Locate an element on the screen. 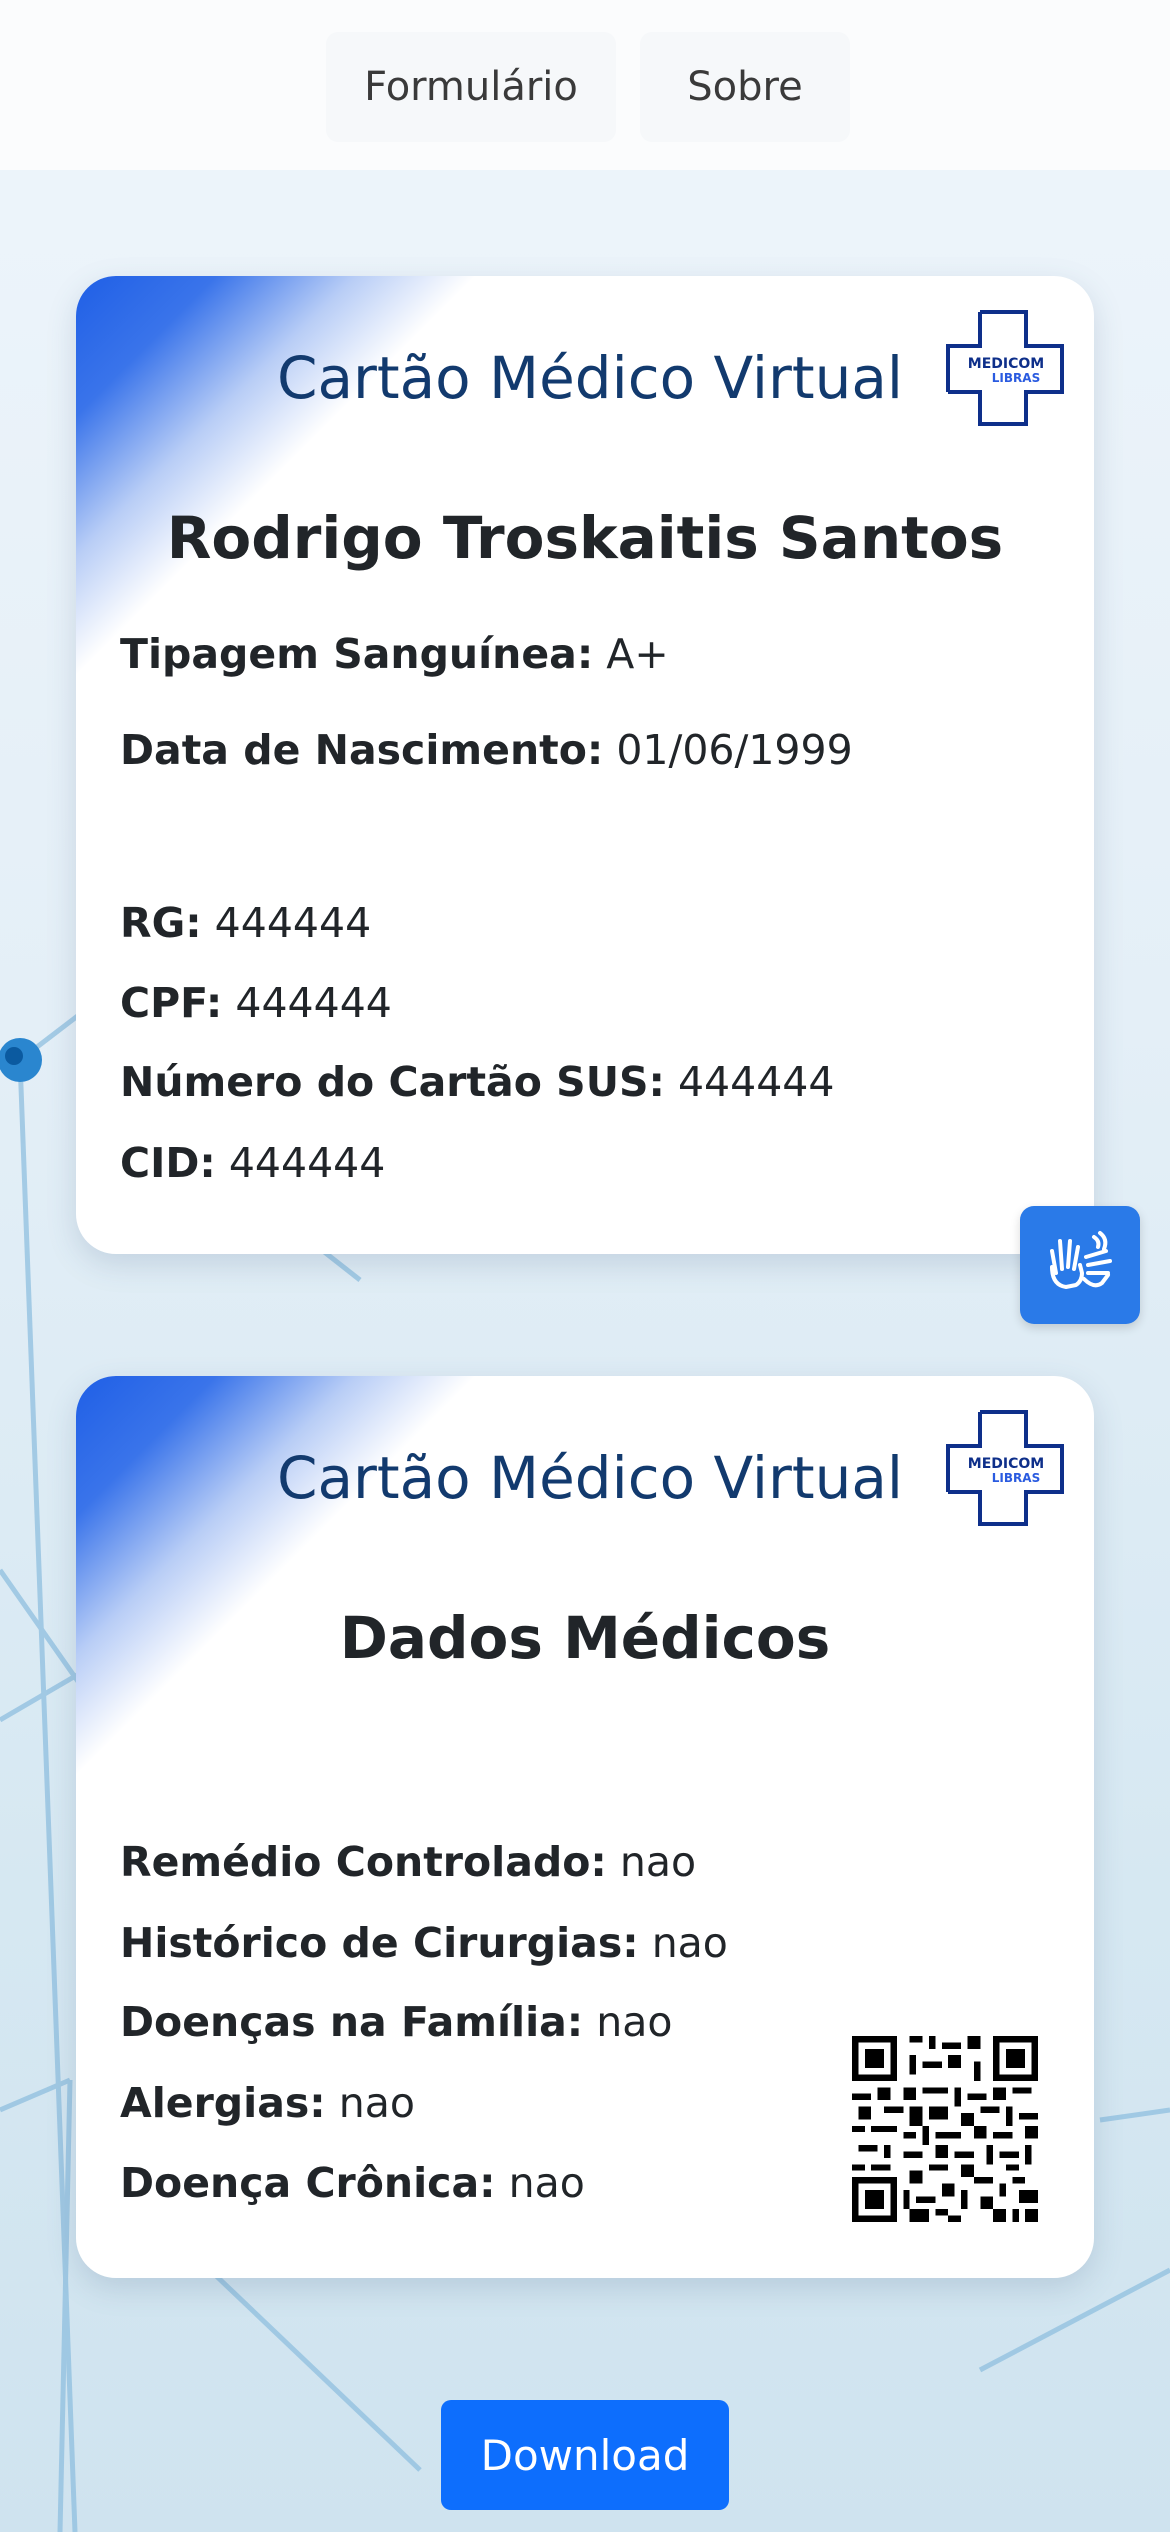  nav-formulario: Formulário is located at coordinates (471, 87).